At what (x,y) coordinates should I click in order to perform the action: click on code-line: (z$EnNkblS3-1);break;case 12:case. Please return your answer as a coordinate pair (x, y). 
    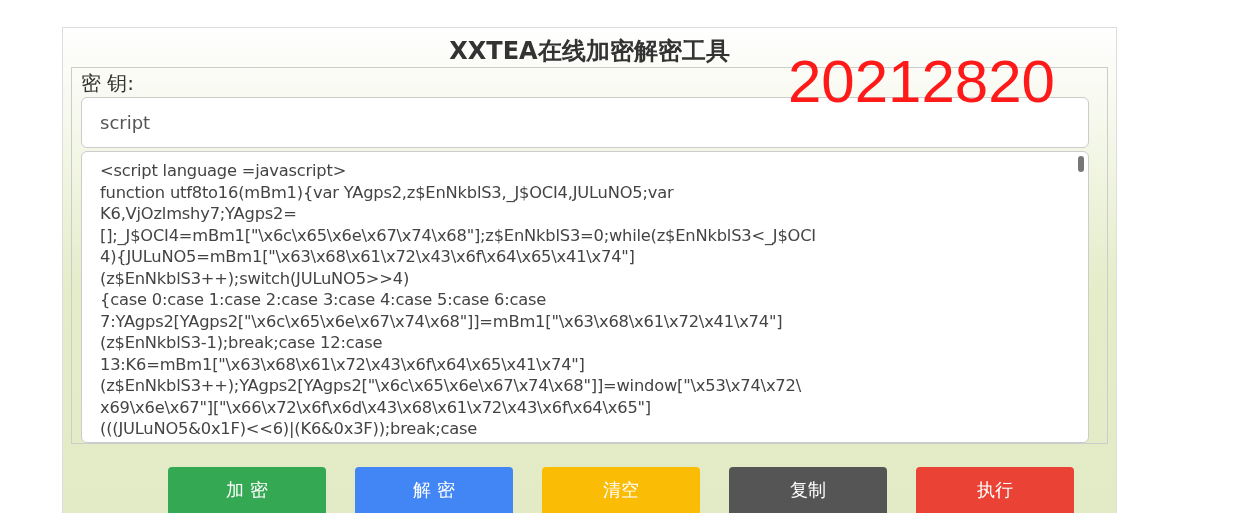
    Looking at the image, I should click on (241, 343).